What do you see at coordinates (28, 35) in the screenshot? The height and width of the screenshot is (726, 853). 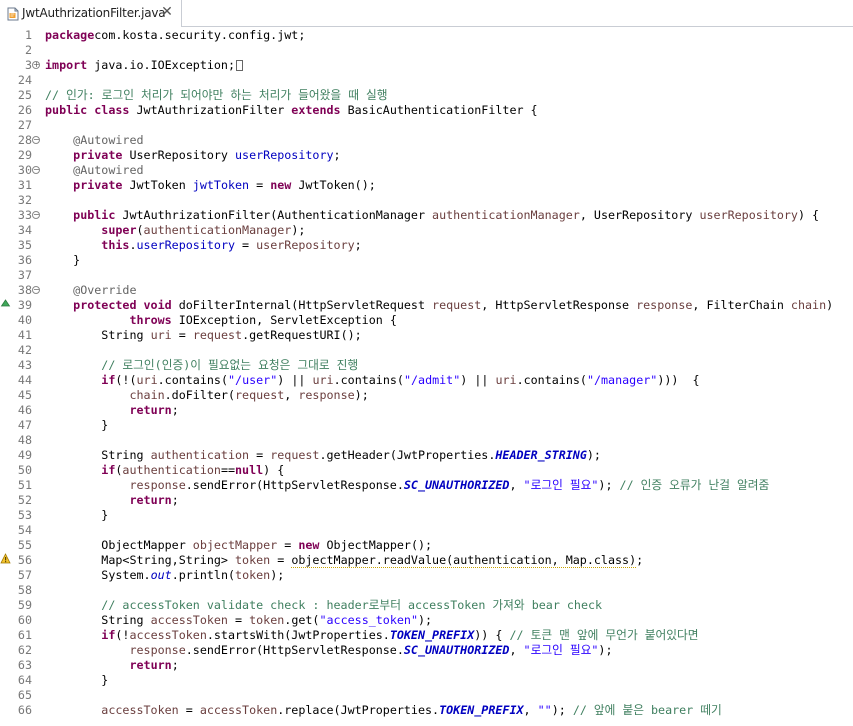 I see `line-number: 1` at bounding box center [28, 35].